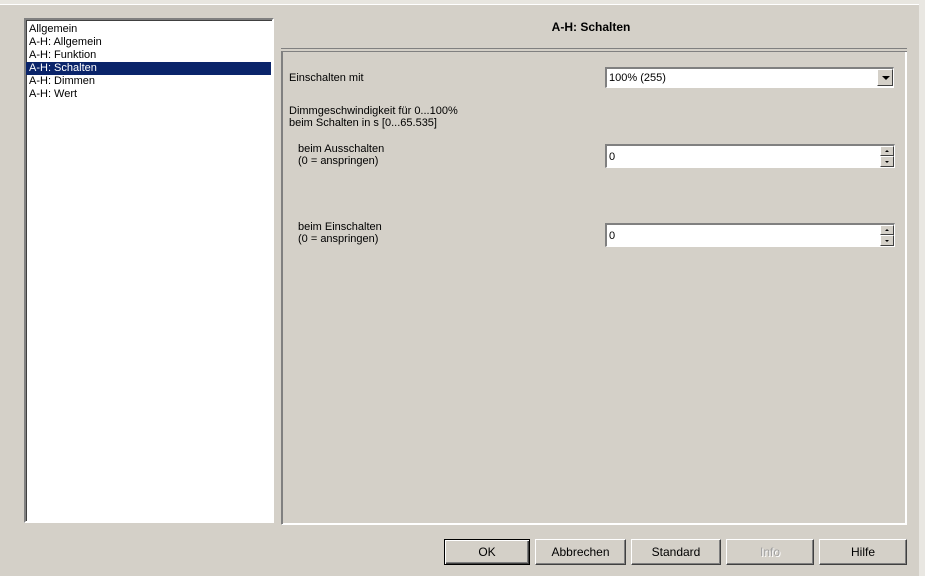 This screenshot has height=576, width=925. What do you see at coordinates (338, 239) in the screenshot?
I see `einschalten-label-line2: (0 = anspringen)` at bounding box center [338, 239].